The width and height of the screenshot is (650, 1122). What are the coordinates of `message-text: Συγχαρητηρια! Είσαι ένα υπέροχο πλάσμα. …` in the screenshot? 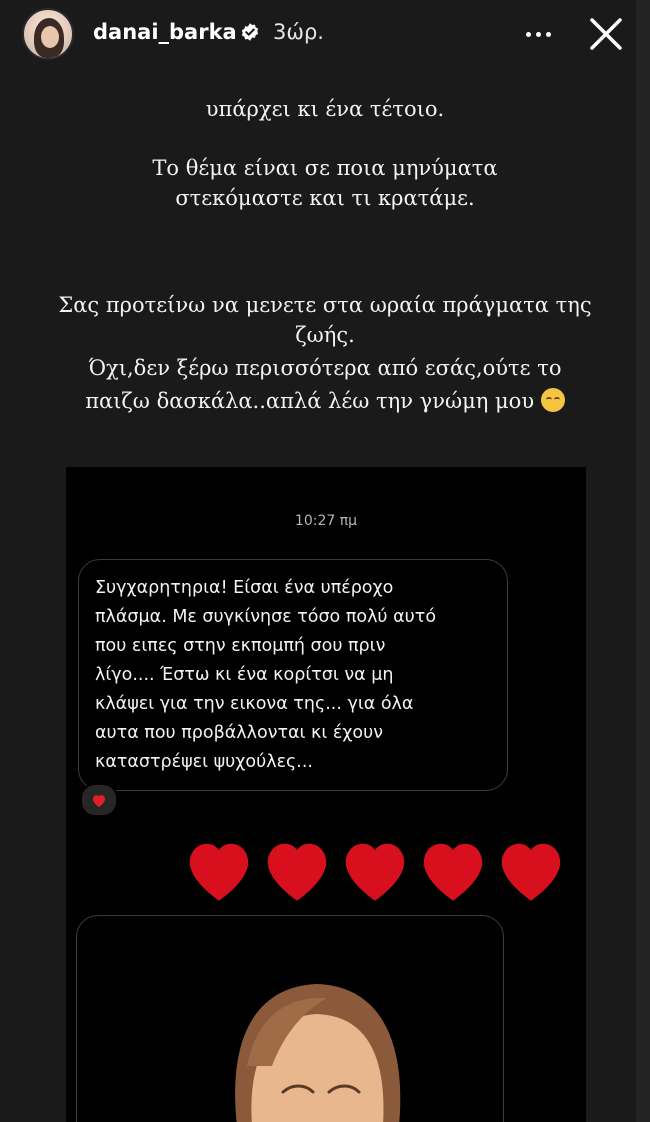 It's located at (300, 675).